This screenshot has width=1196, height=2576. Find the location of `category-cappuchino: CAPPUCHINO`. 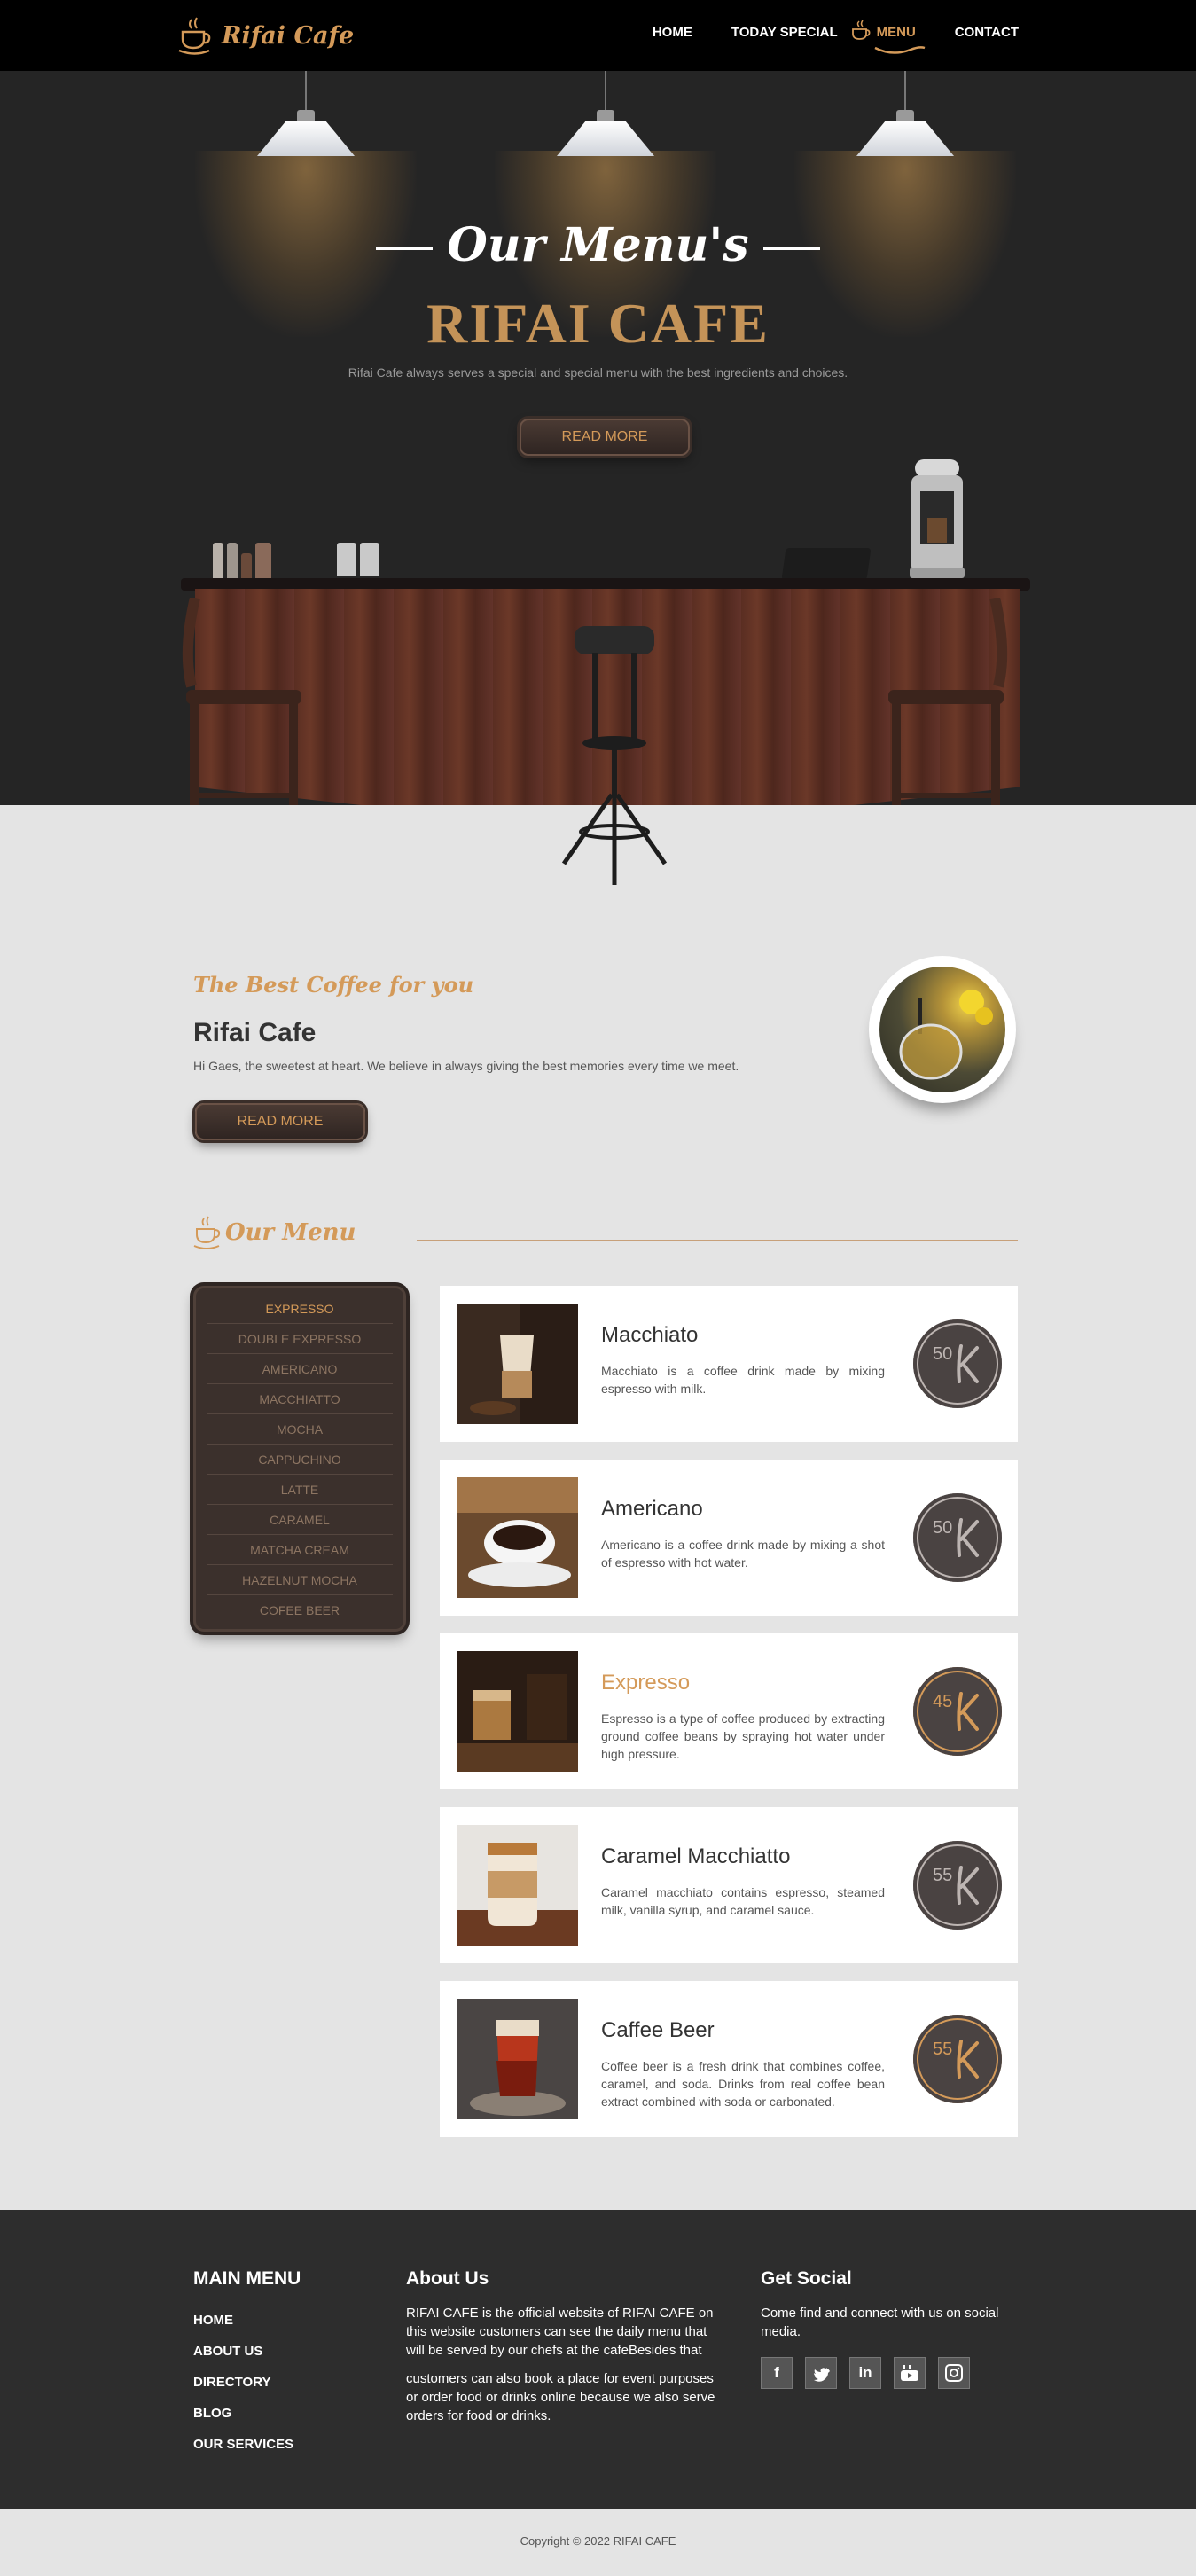

category-cappuchino: CAPPUCHINO is located at coordinates (300, 1460).